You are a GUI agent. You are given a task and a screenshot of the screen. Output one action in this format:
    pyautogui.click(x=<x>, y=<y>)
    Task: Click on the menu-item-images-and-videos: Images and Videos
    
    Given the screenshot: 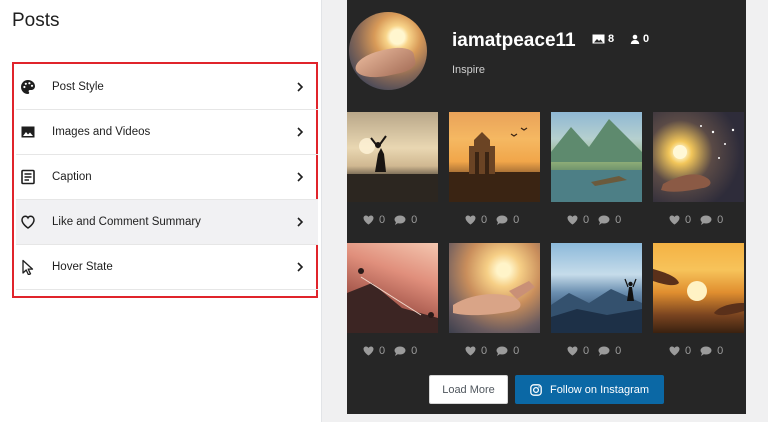 What is the action you would take?
    pyautogui.click(x=167, y=132)
    